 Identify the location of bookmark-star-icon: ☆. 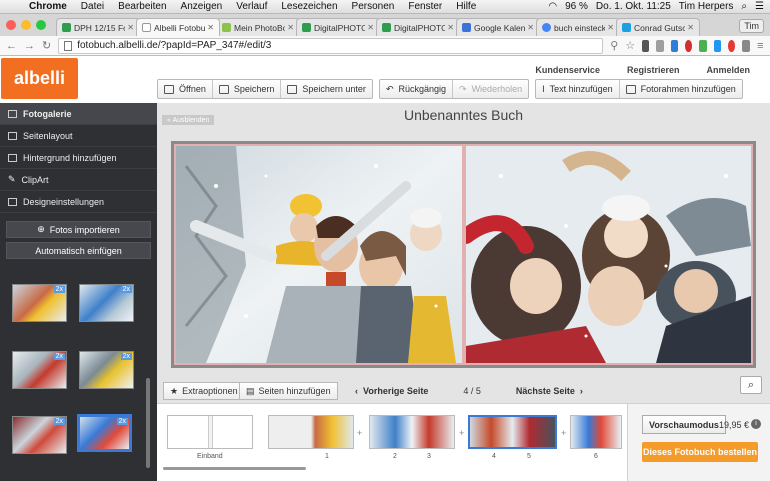
(630, 45).